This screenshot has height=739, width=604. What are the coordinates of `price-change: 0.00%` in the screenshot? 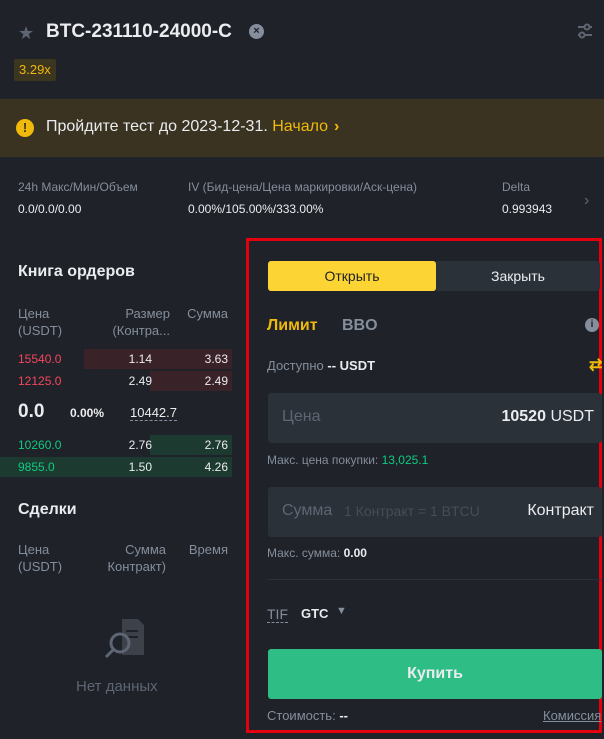 It's located at (87, 413).